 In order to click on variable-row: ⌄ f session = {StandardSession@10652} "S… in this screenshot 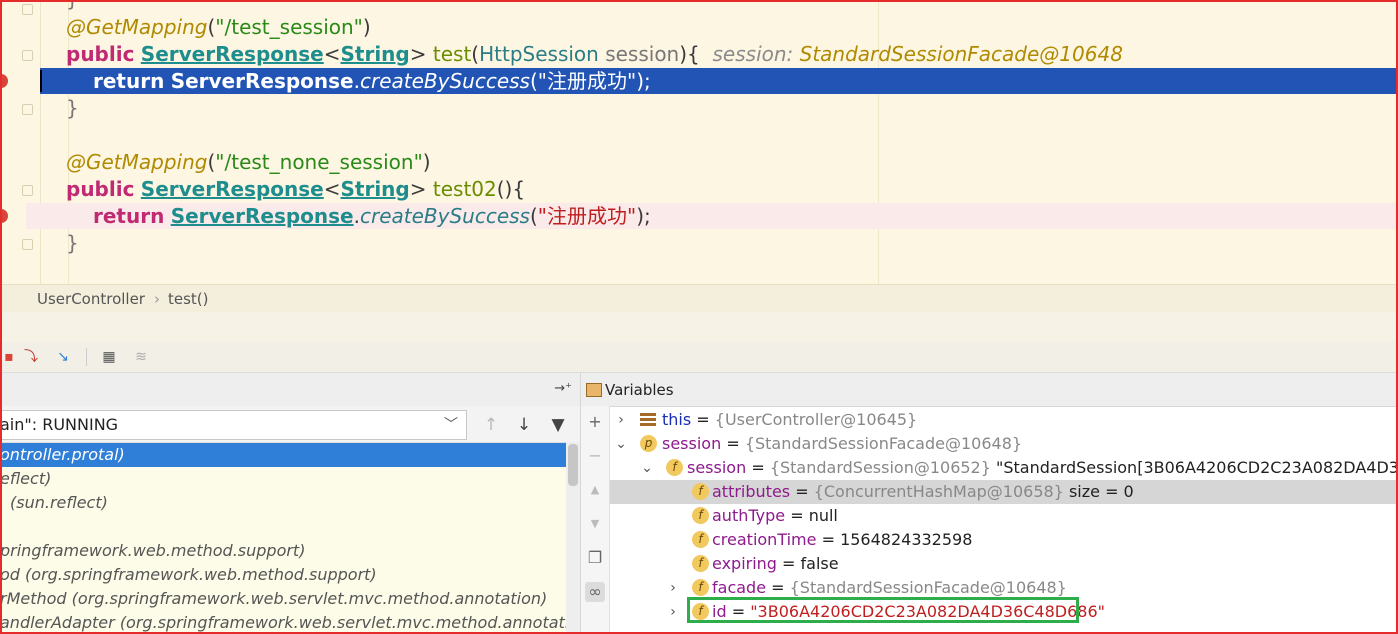, I will do `click(1004, 468)`.